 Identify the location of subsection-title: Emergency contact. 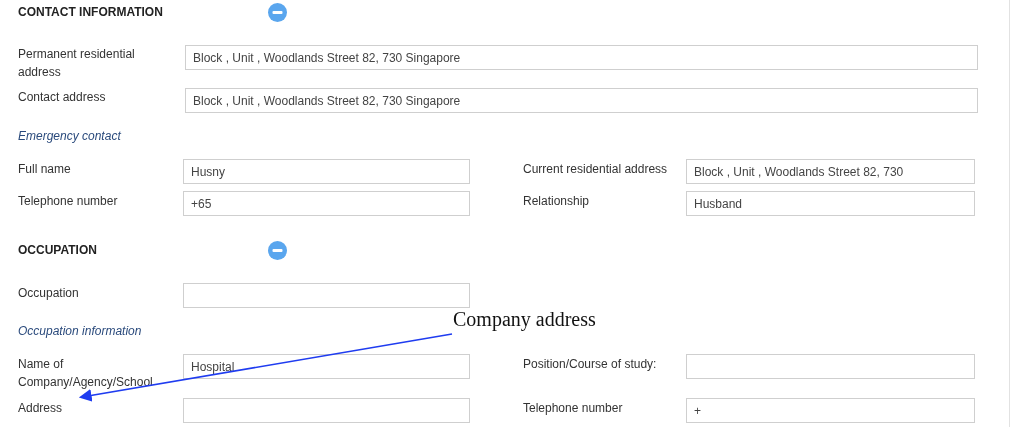
(69, 136).